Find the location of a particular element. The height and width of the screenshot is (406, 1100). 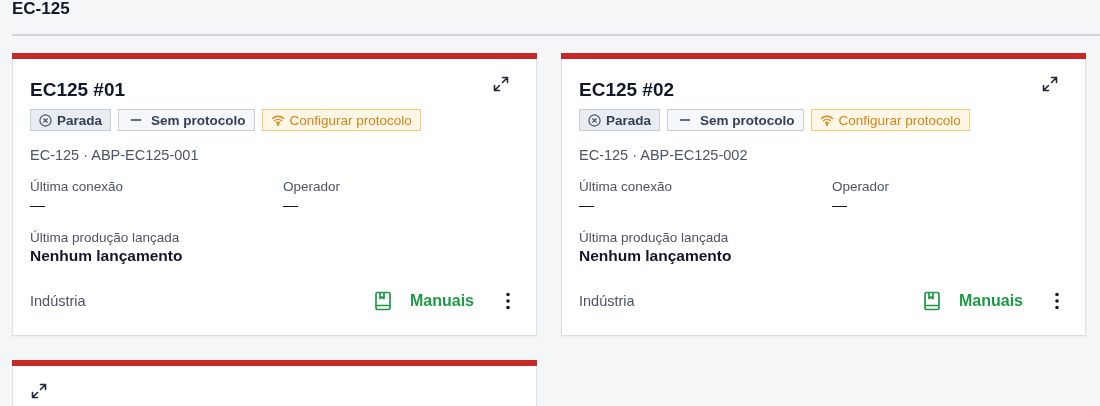

section-title: EC-125 is located at coordinates (41, 10).